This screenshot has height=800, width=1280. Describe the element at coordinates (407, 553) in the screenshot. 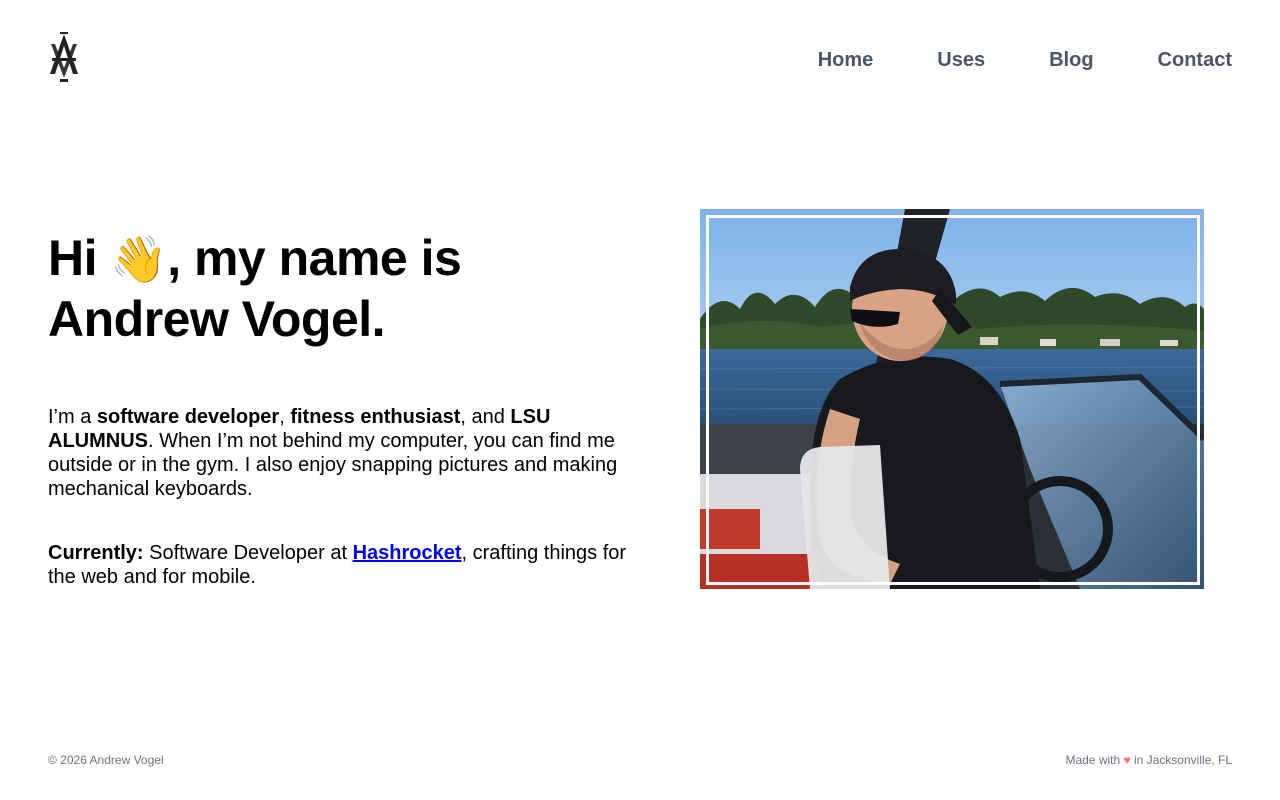

I see `hashrocket-link: Hashrocket` at that location.